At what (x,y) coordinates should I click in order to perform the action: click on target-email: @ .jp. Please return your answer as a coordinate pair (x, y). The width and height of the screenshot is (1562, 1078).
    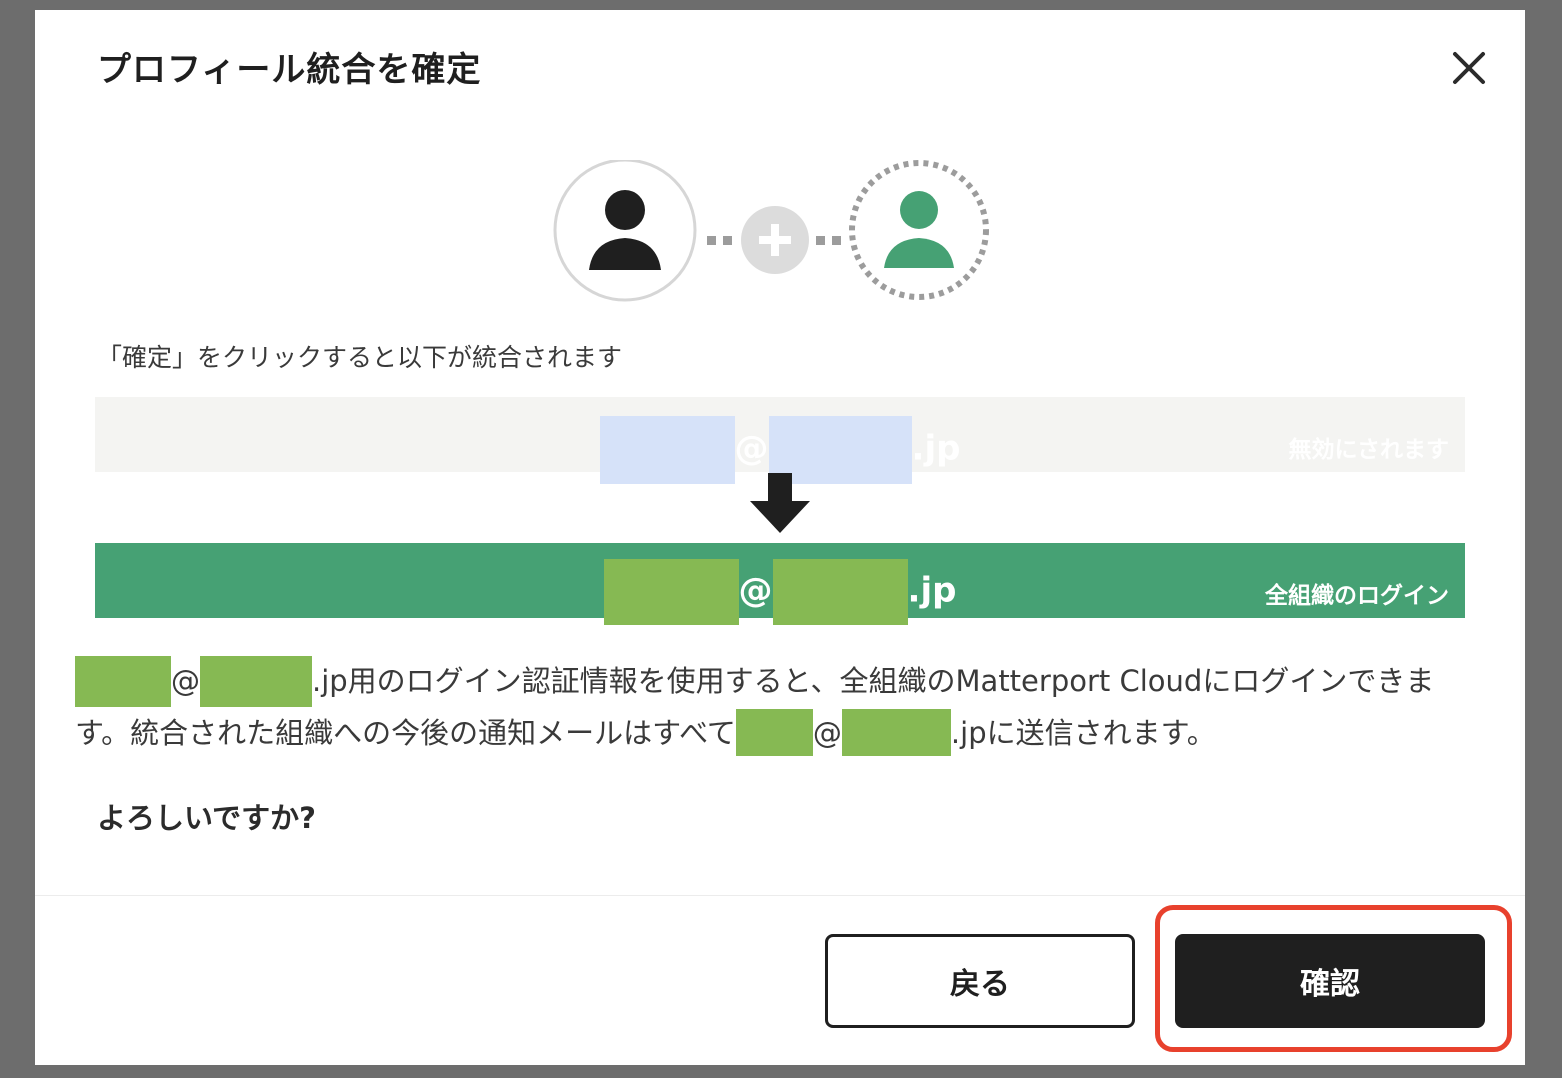
    Looking at the image, I should click on (780, 592).